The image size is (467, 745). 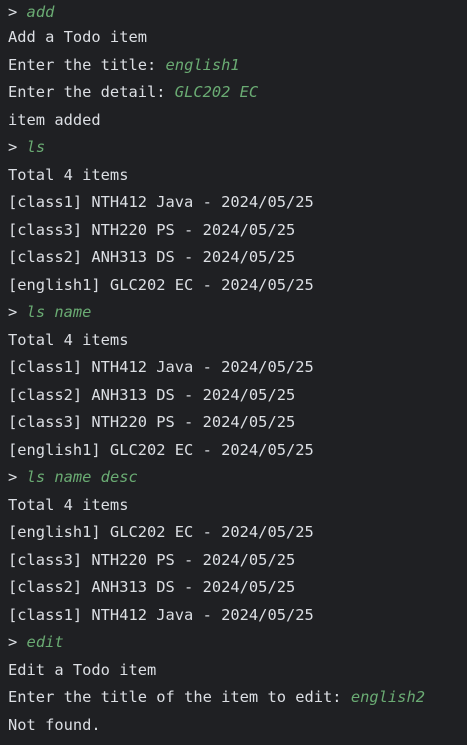 What do you see at coordinates (54, 119) in the screenshot?
I see `output-text: item added` at bounding box center [54, 119].